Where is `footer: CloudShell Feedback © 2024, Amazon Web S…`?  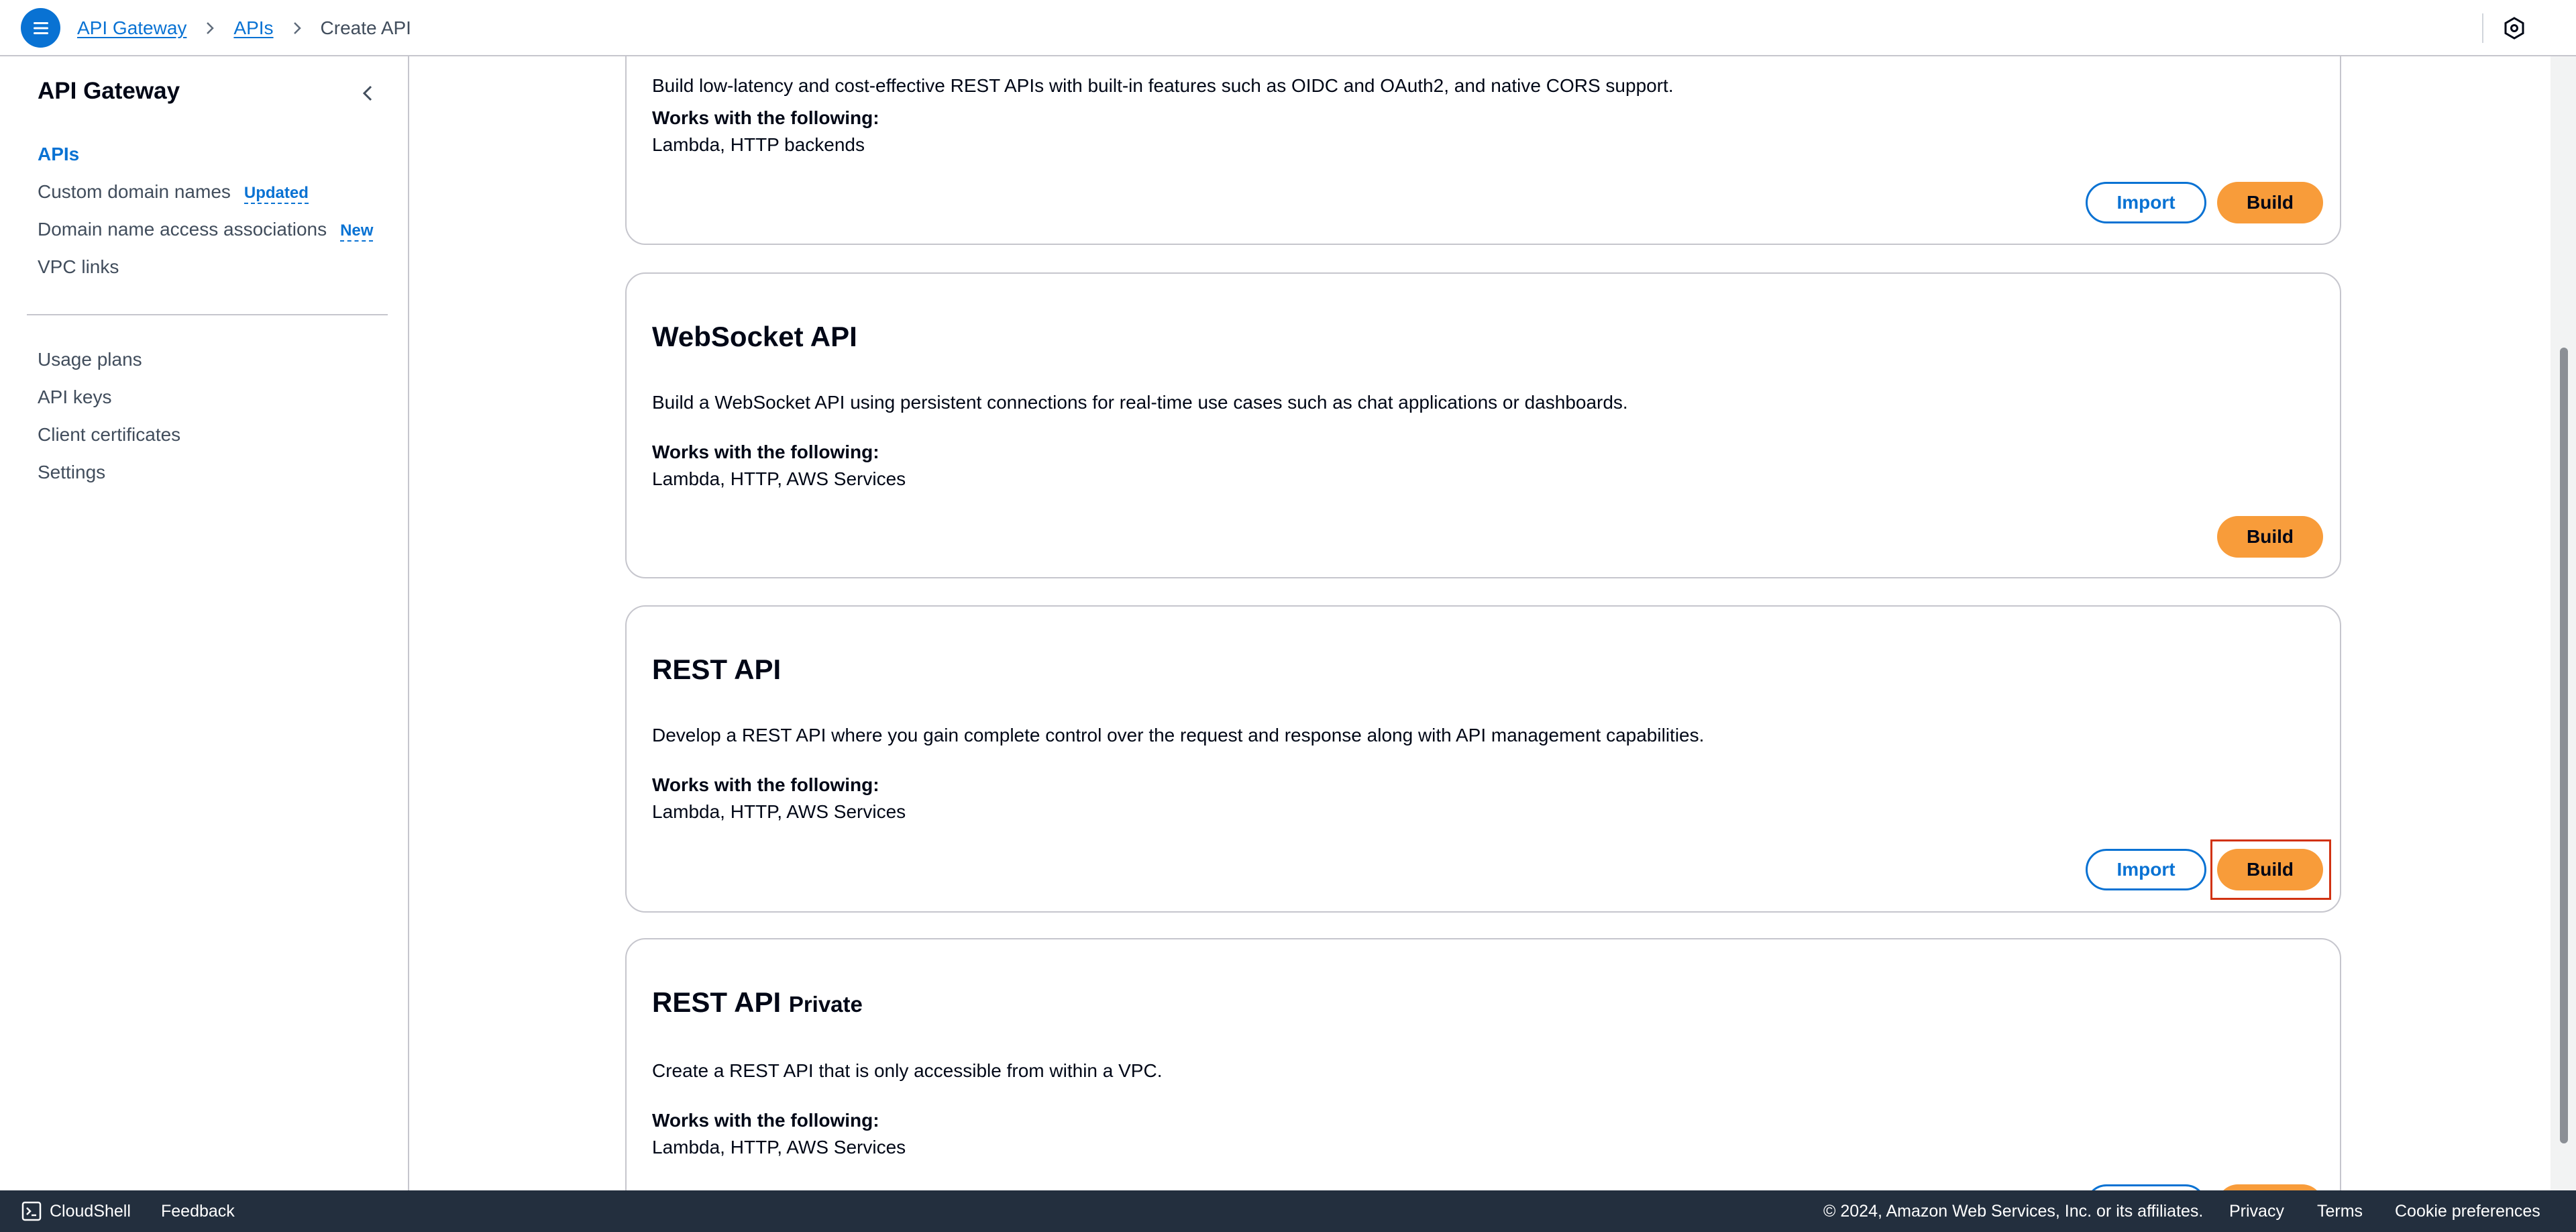
footer: CloudShell Feedback © 2024, Amazon Web S… is located at coordinates (1288, 1211).